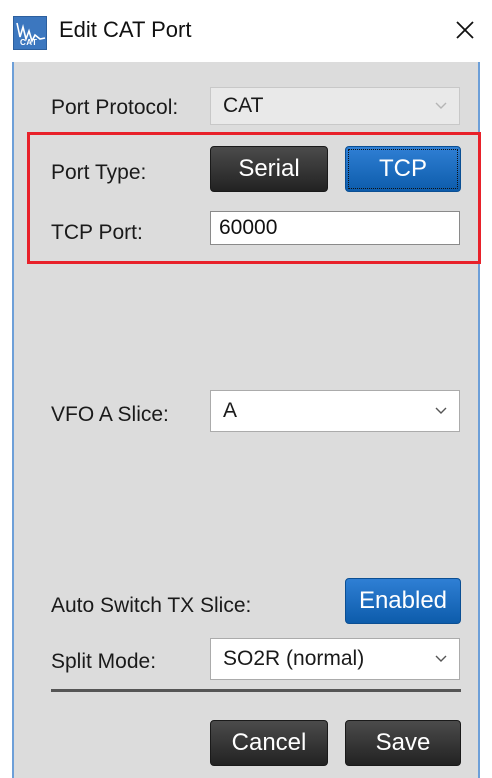  What do you see at coordinates (486, 420) in the screenshot?
I see `window-border-right` at bounding box center [486, 420].